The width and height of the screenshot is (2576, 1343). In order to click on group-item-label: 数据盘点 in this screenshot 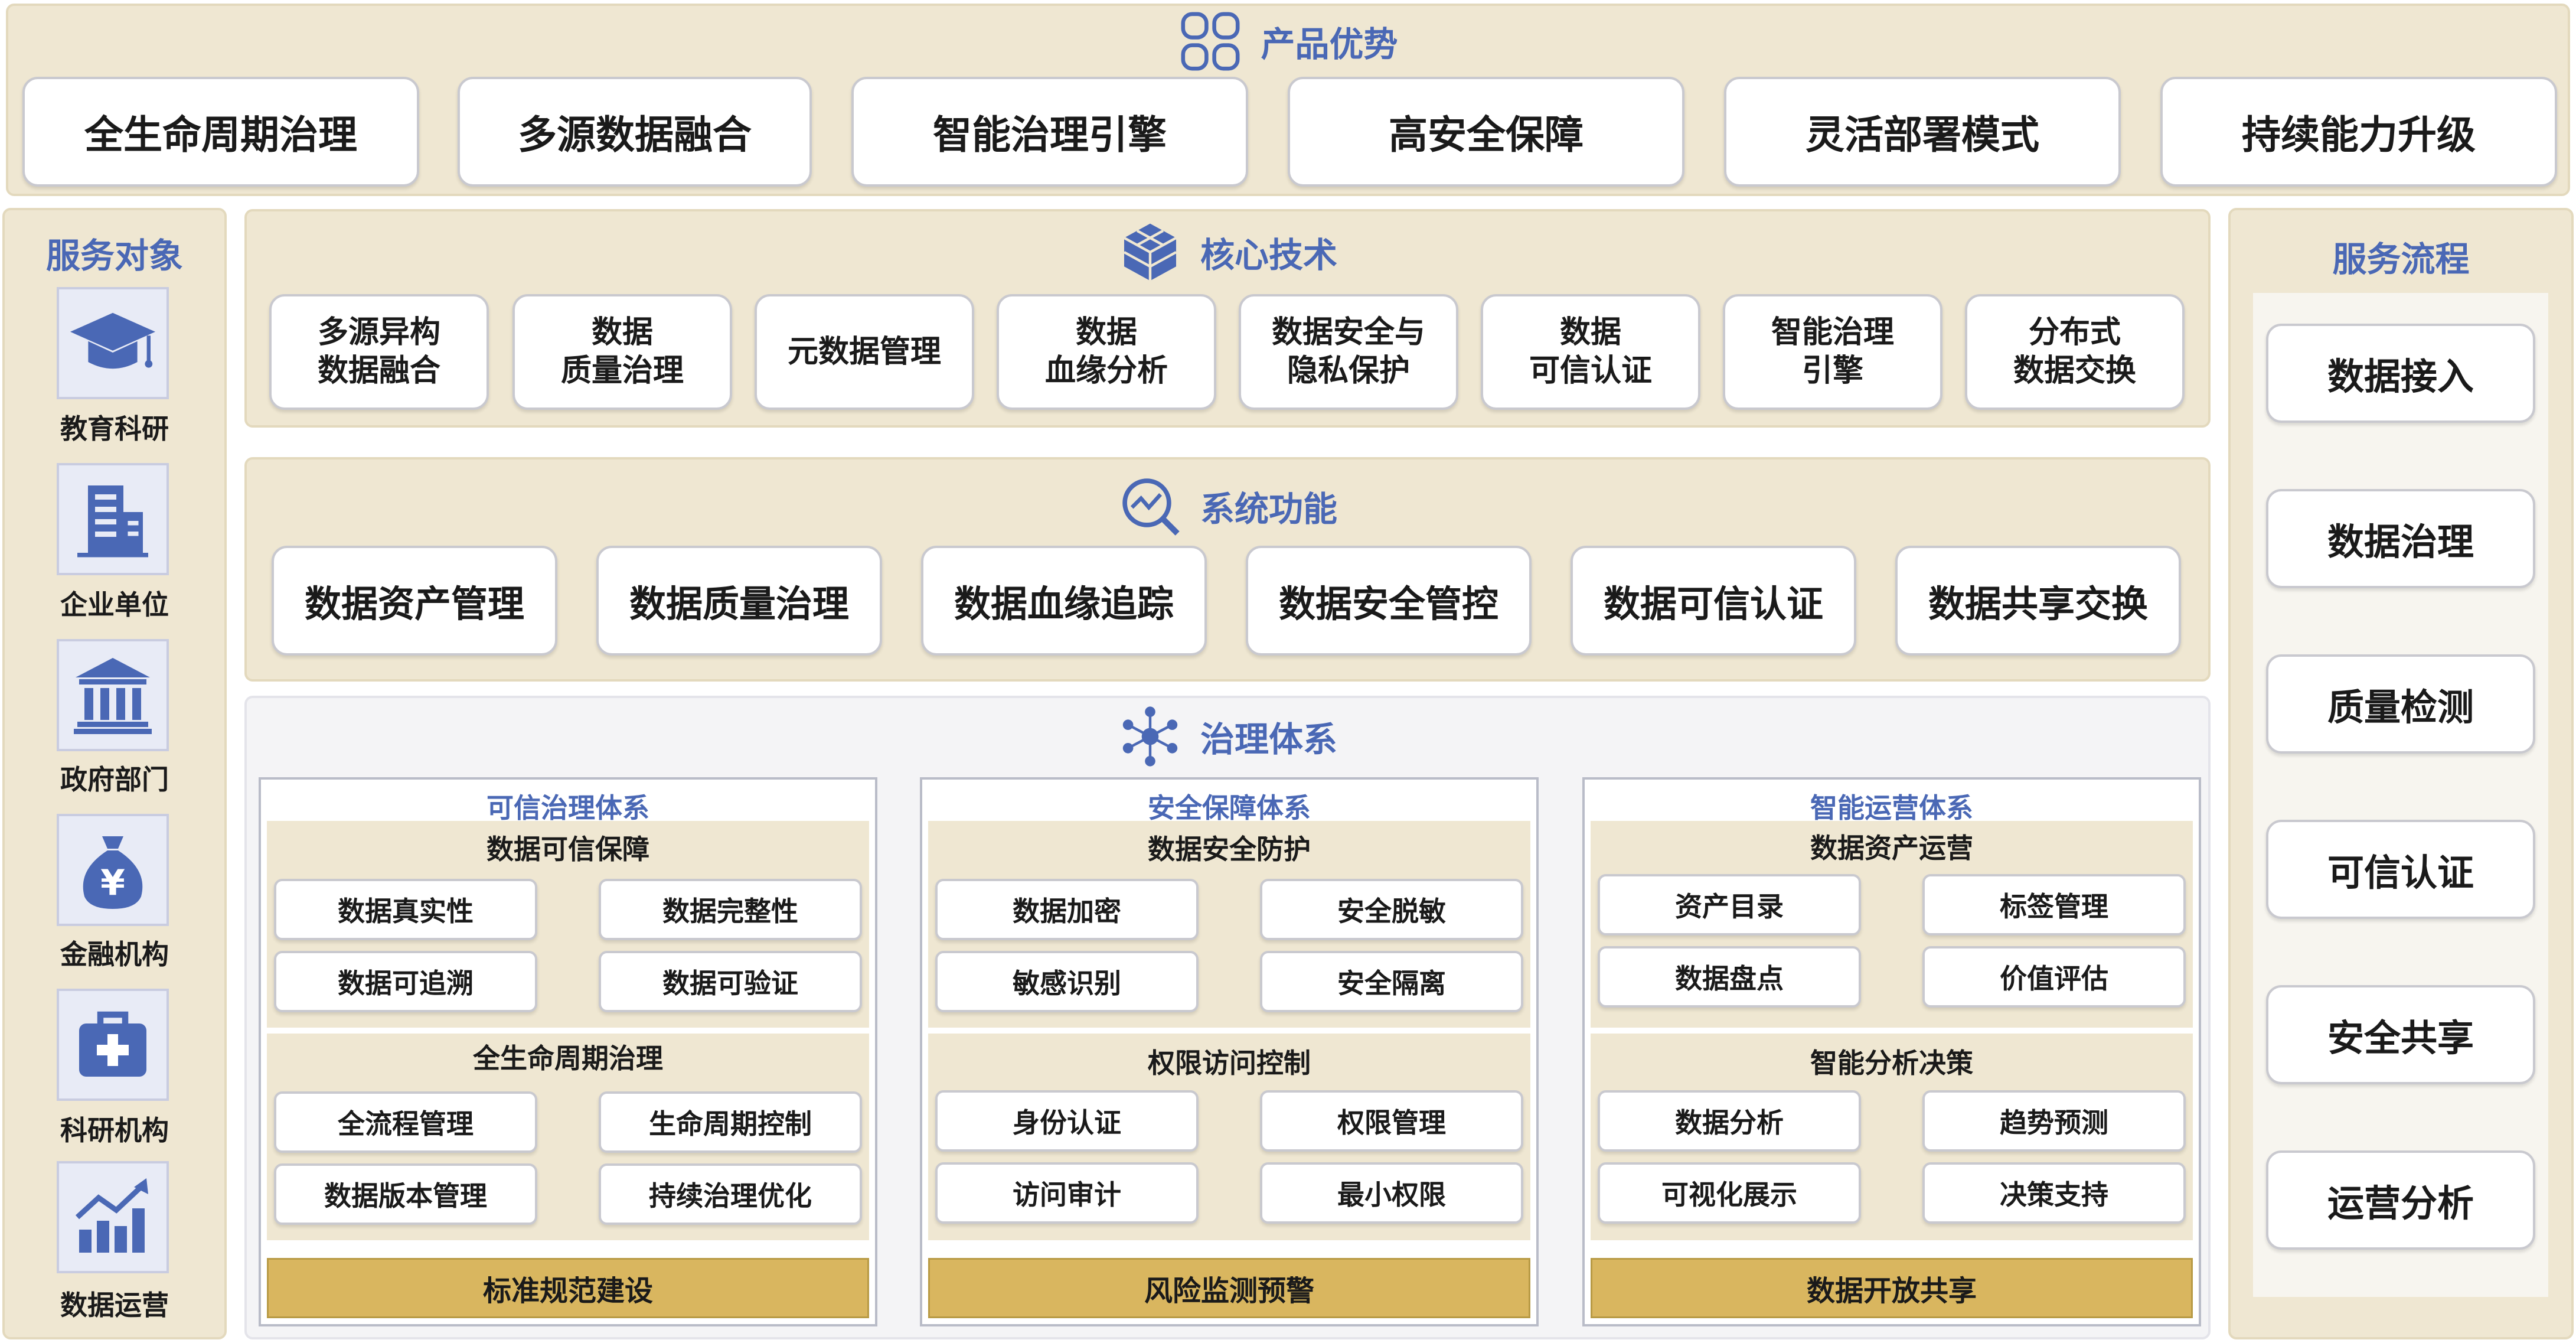, I will do `click(1729, 979)`.